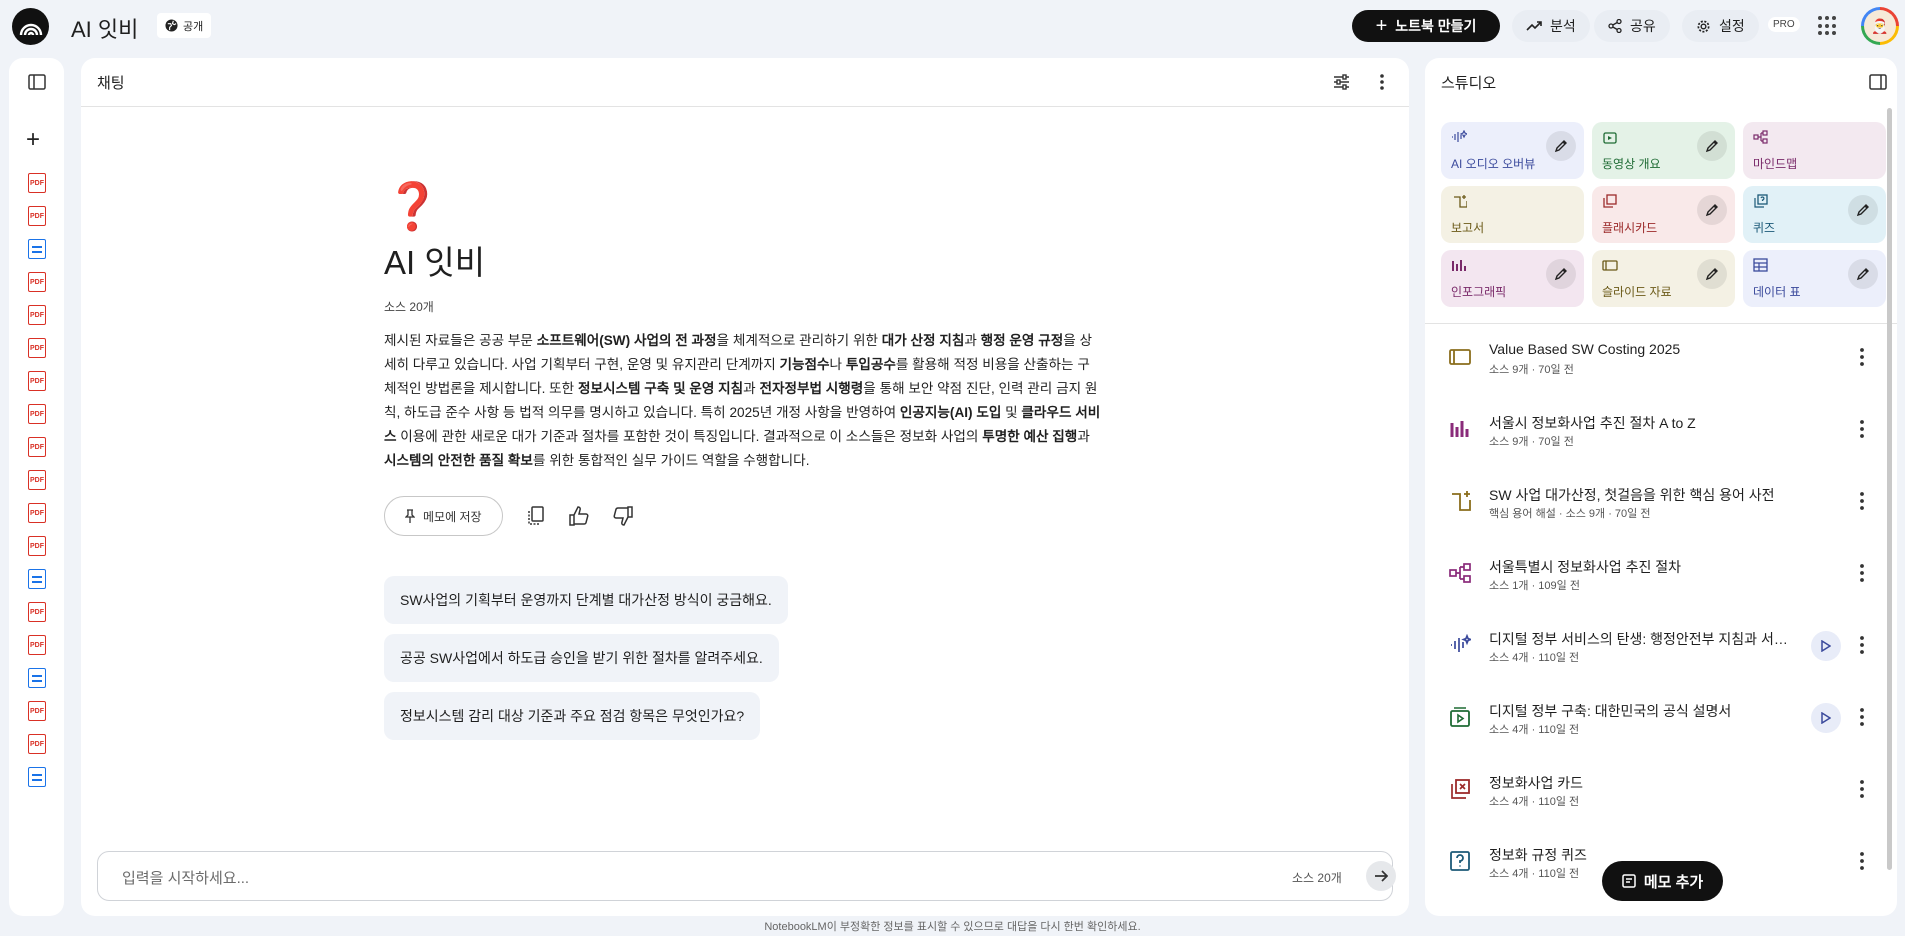 Image resolution: width=1905 pixels, height=936 pixels. I want to click on add-source-icon: +, so click(33, 140).